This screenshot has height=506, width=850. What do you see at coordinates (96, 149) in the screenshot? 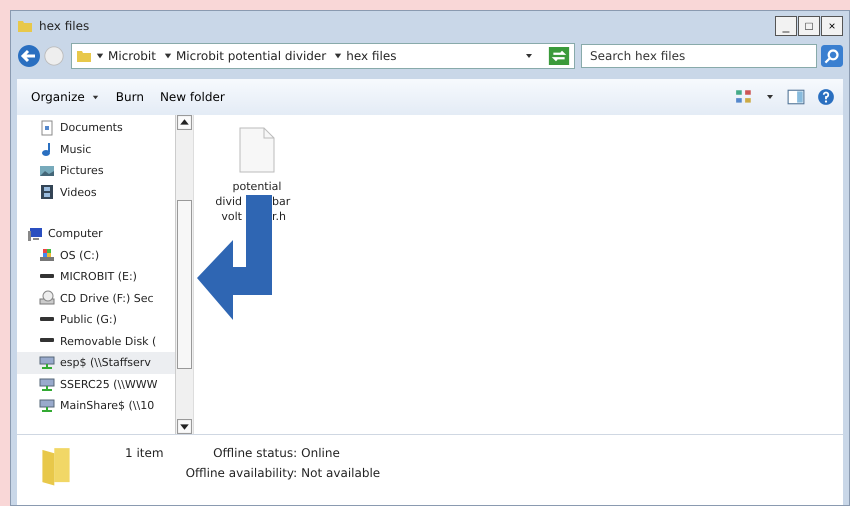
I see `navigation-item: Music` at bounding box center [96, 149].